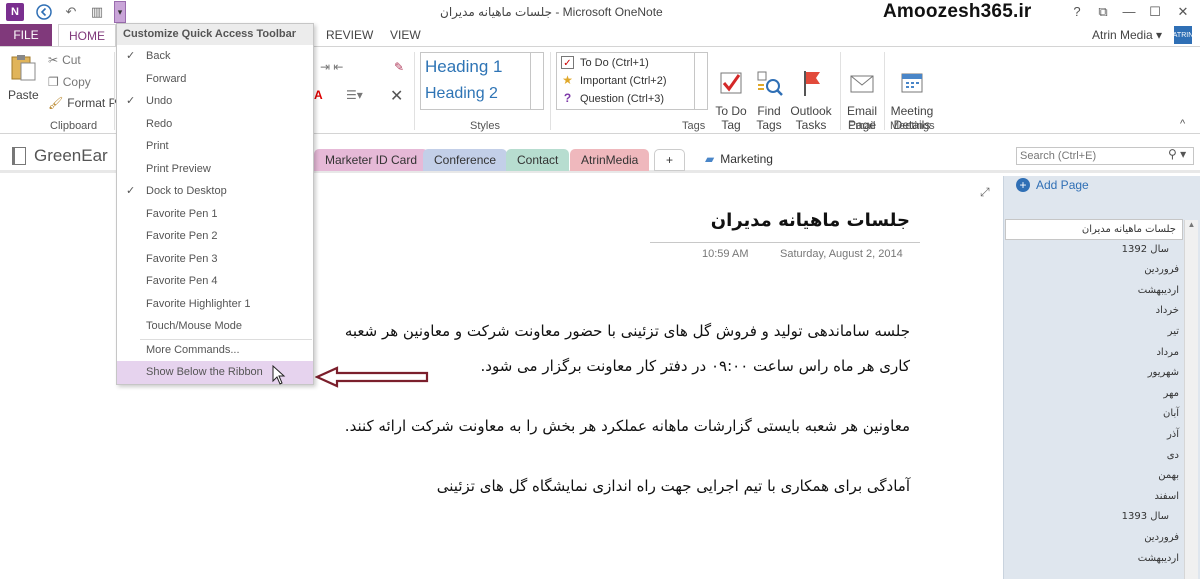 The width and height of the screenshot is (1200, 579). What do you see at coordinates (166, 78) in the screenshot?
I see `menu-item-label: Forward` at bounding box center [166, 78].